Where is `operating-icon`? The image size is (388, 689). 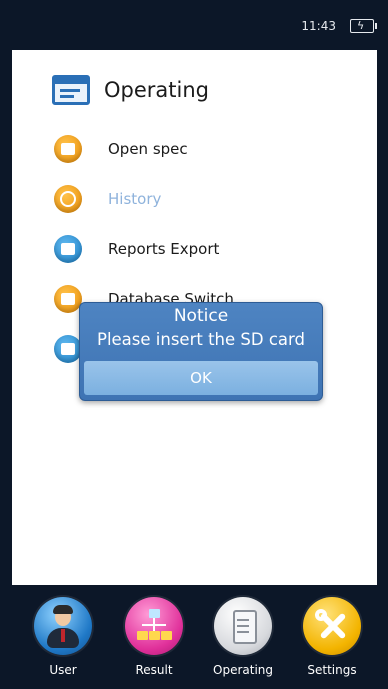 operating-icon is located at coordinates (243, 626).